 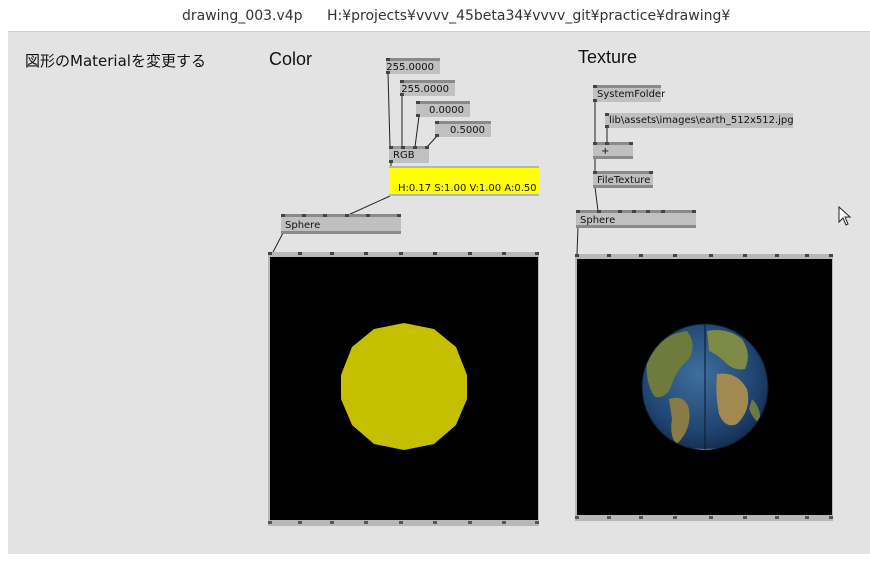 What do you see at coordinates (577, 240) in the screenshot?
I see `wire-sphere2-renderer` at bounding box center [577, 240].